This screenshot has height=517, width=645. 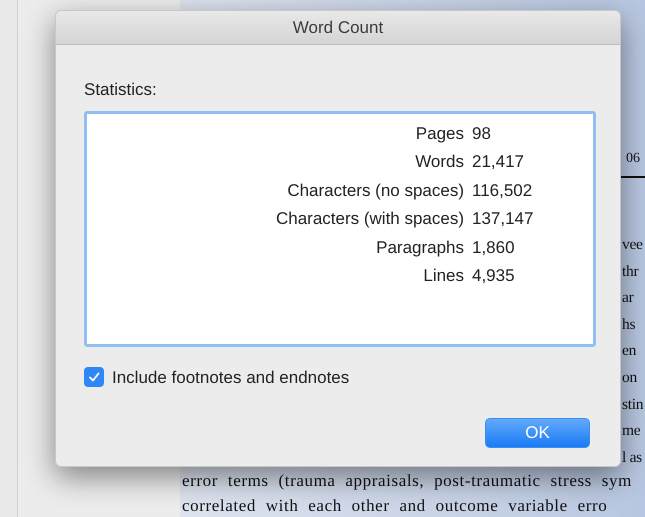 What do you see at coordinates (632, 458) in the screenshot?
I see `text-fragment: l as` at bounding box center [632, 458].